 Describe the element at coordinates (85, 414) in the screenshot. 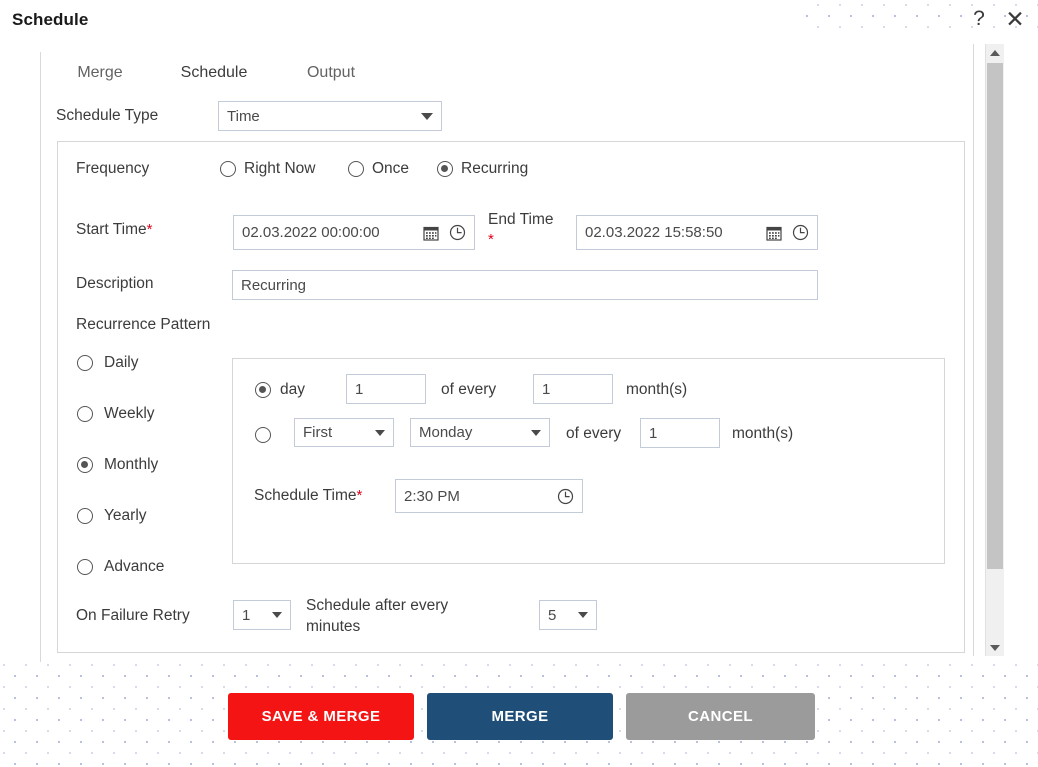

I see `radio-weekly` at that location.